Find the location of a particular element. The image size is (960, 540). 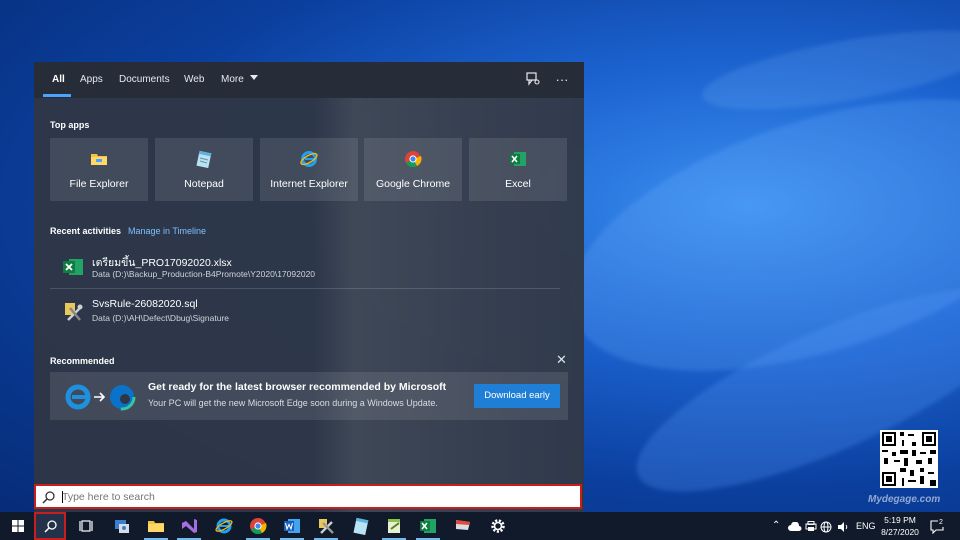

recent-item-path: Data (D:)\AH\Defect\Dbug\Signature is located at coordinates (161, 318).